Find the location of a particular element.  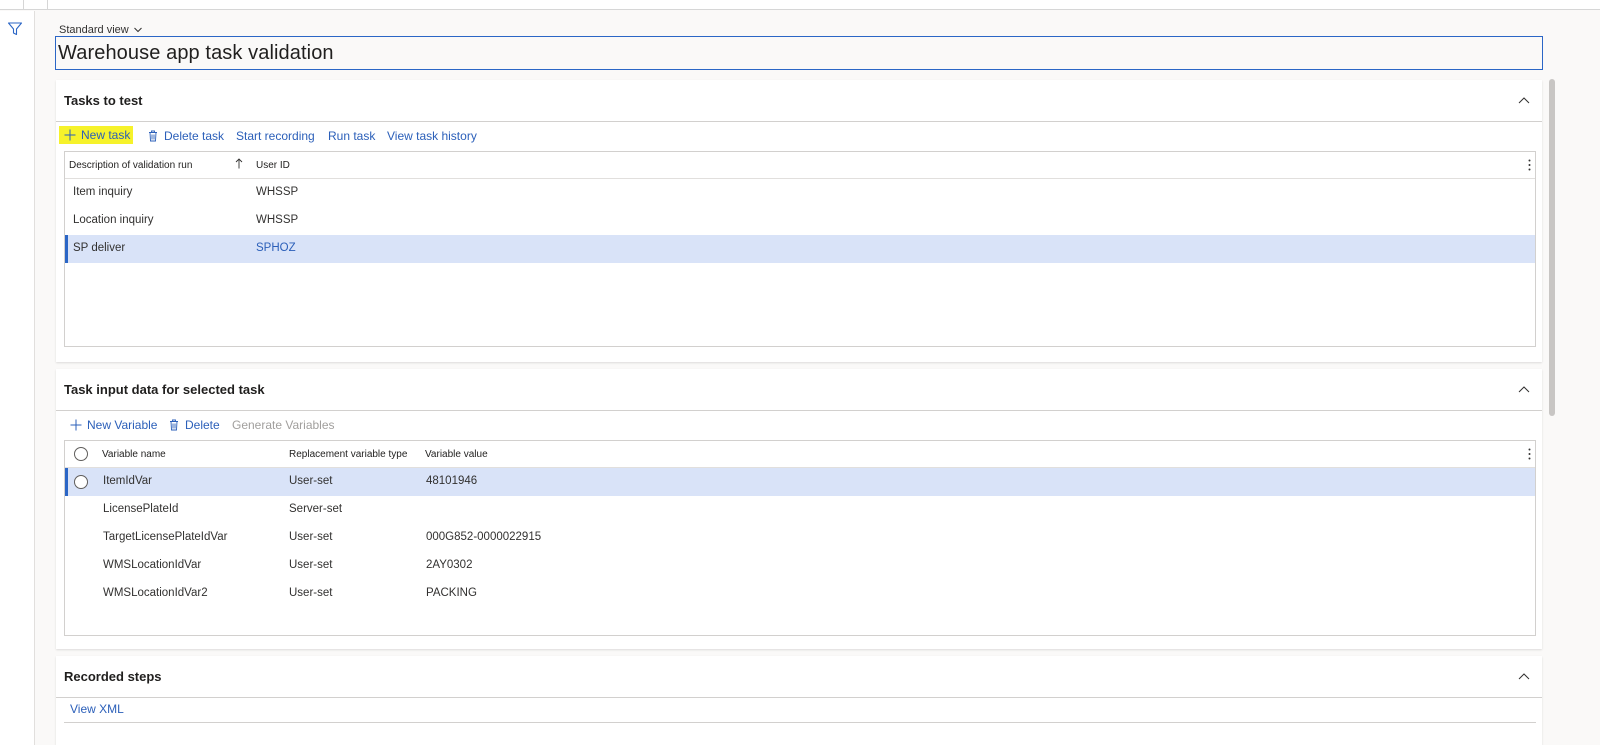

top-bar is located at coordinates (800, 5).